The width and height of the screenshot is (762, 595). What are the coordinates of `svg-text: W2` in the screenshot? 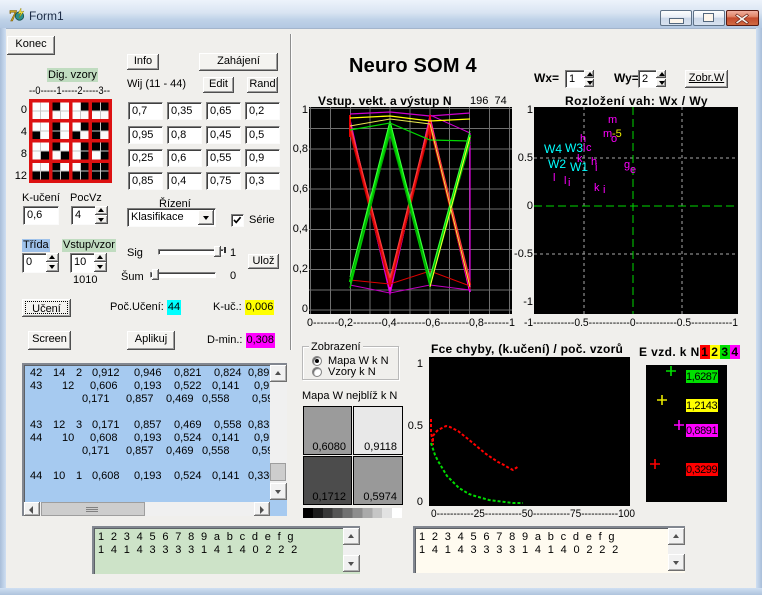 It's located at (557, 164).